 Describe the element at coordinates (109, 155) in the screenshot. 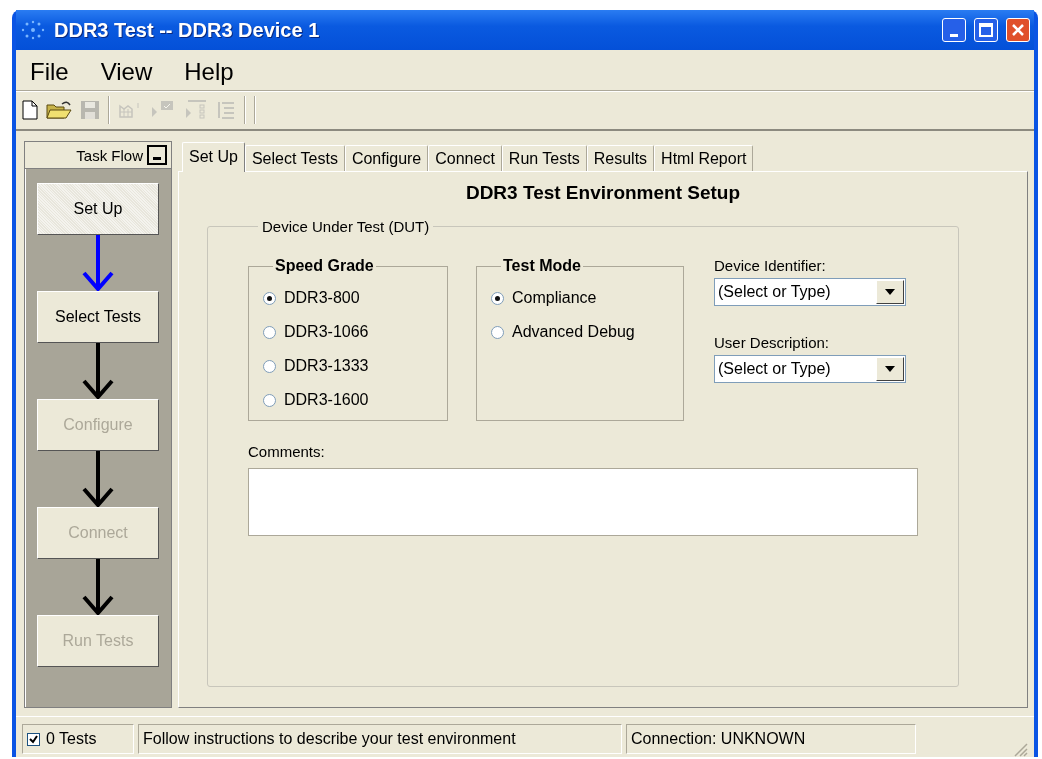

I see `panel-title: Task Flow` at that location.